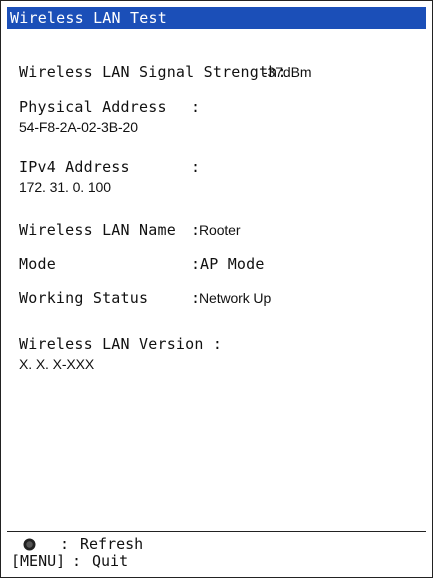  Describe the element at coordinates (84, 298) in the screenshot. I see `working-status-label: Working Status` at that location.